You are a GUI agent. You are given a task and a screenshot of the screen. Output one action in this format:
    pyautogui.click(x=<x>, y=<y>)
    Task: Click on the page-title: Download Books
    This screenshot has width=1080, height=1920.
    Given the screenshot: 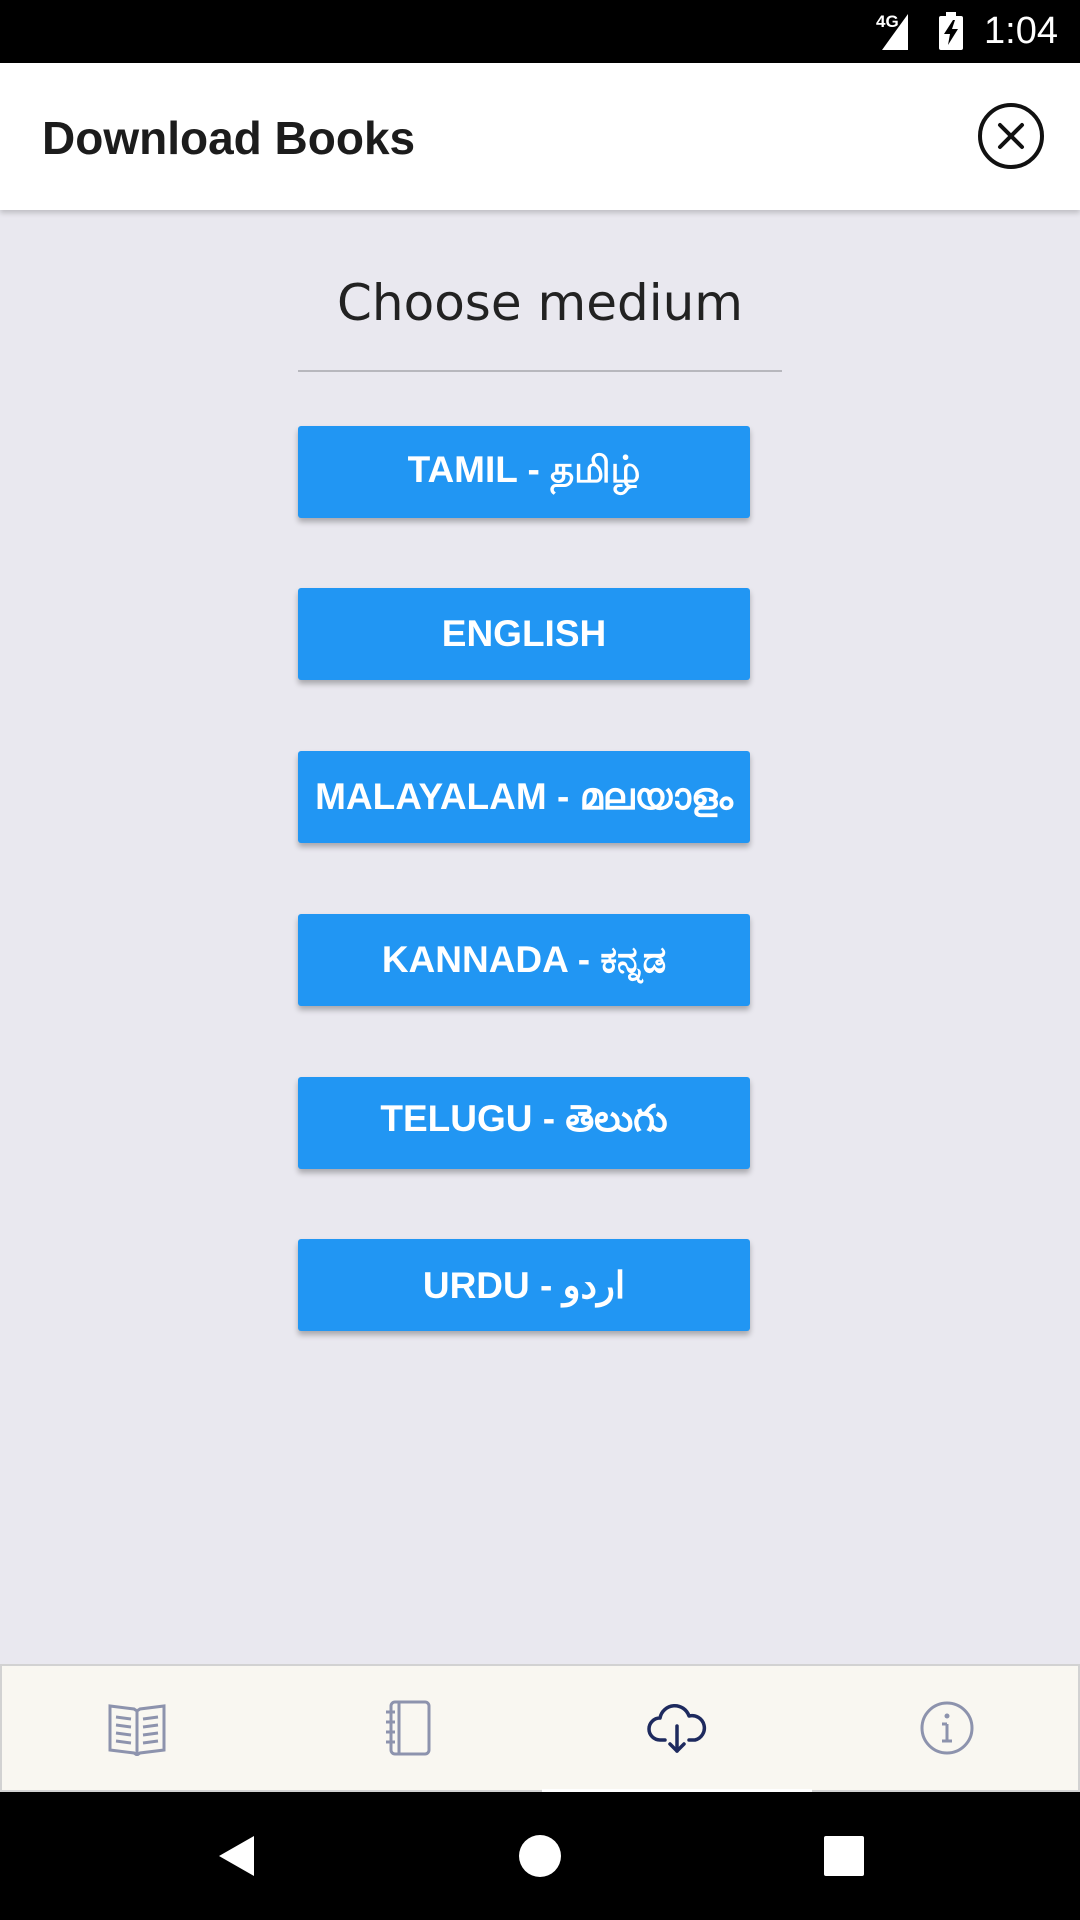 What is the action you would take?
    pyautogui.click(x=229, y=138)
    